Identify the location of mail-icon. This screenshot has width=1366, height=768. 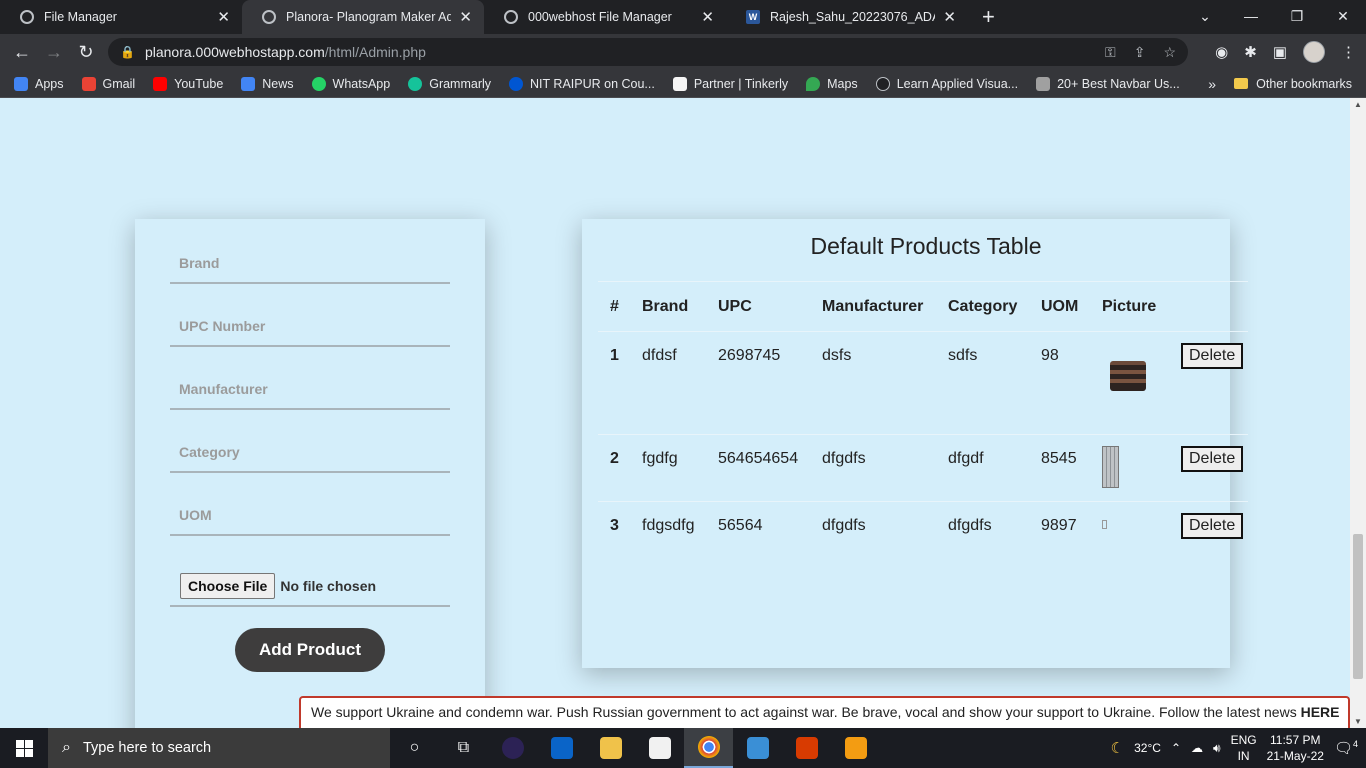
(561, 748).